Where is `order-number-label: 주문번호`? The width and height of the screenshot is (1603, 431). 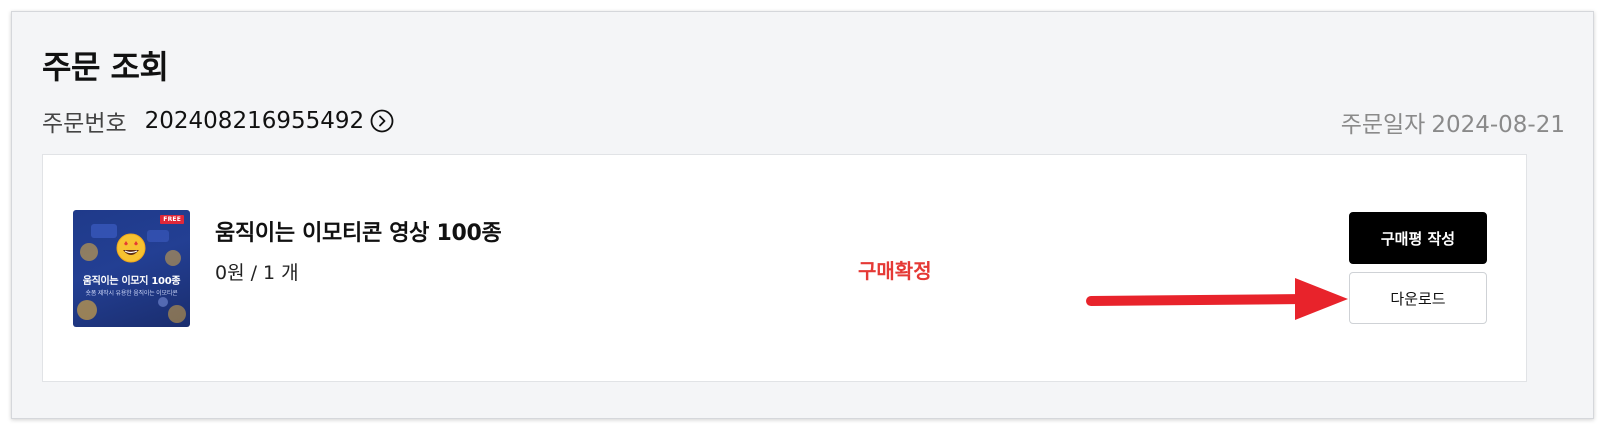
order-number-label: 주문번호 is located at coordinates (84, 124).